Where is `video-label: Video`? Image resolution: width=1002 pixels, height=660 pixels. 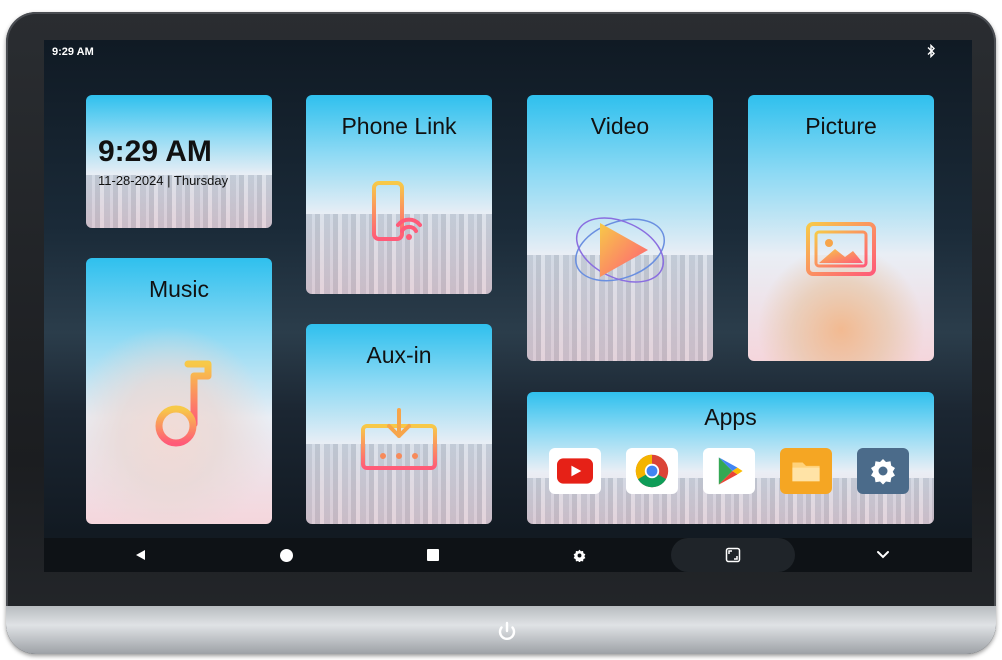 video-label: Video is located at coordinates (620, 126).